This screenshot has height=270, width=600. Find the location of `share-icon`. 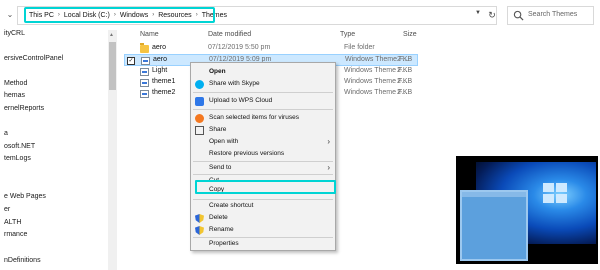

share-icon is located at coordinates (199, 130).